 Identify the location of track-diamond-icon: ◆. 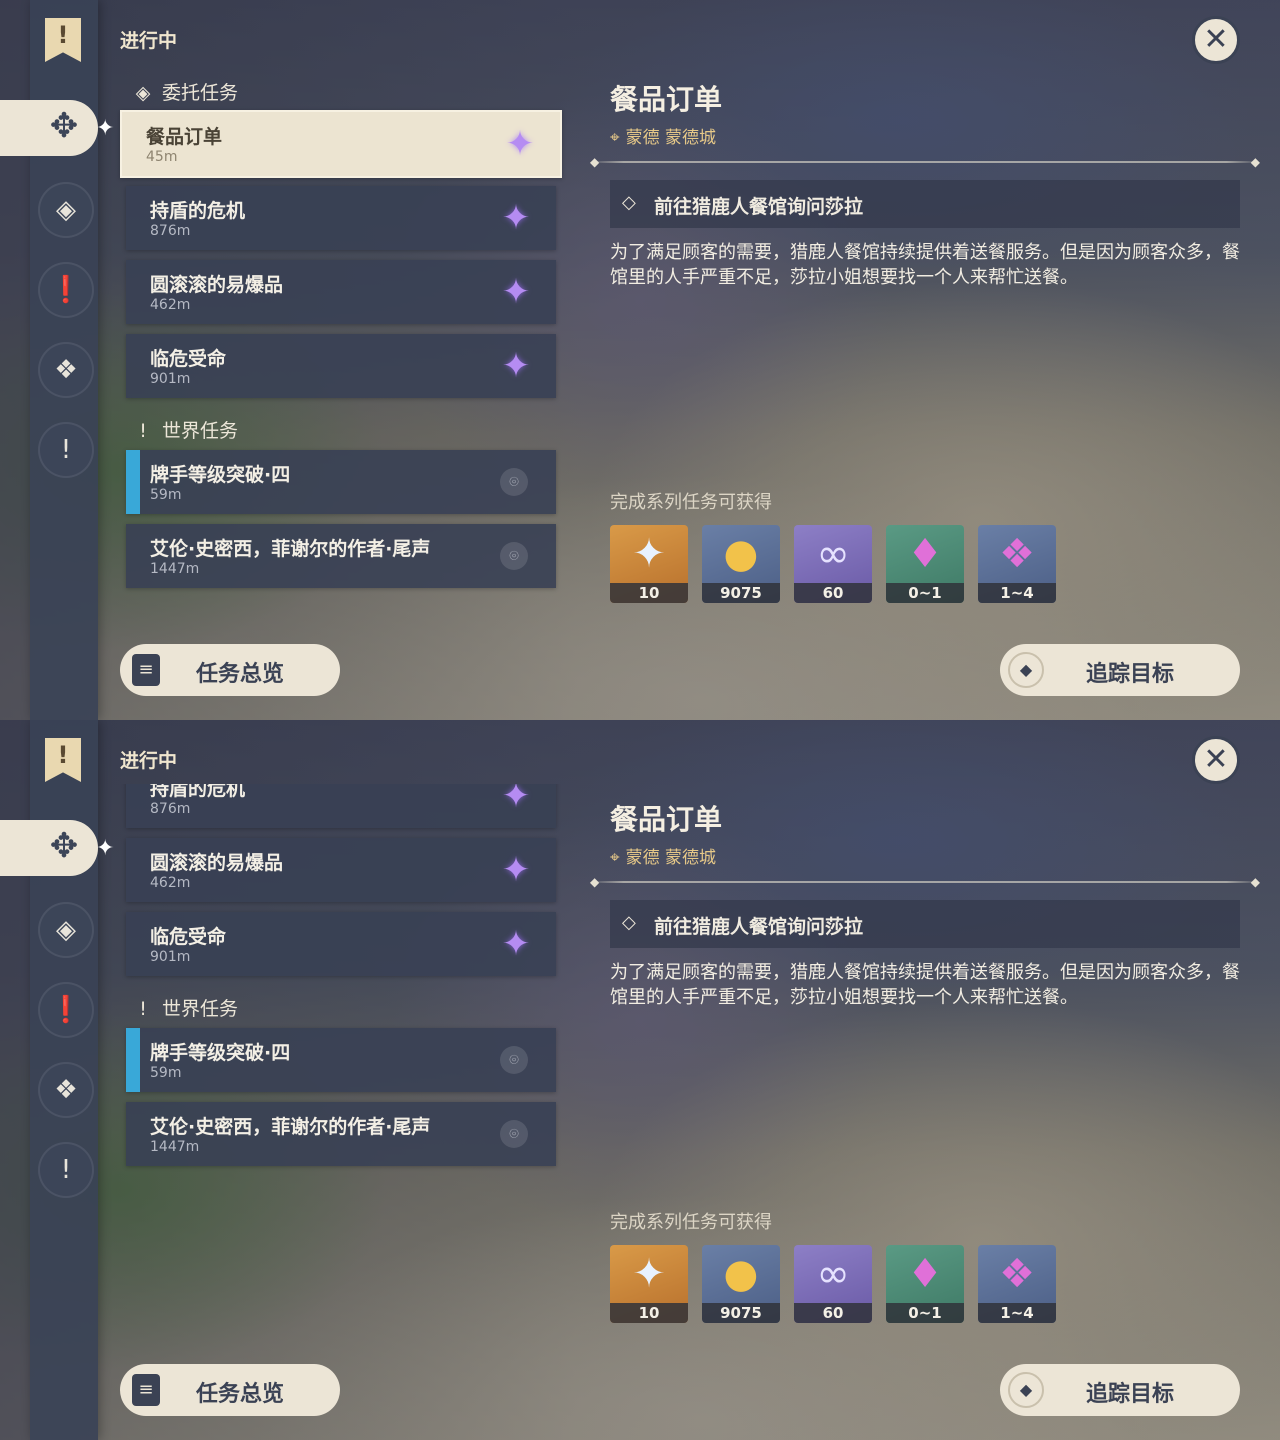
(1026, 1390).